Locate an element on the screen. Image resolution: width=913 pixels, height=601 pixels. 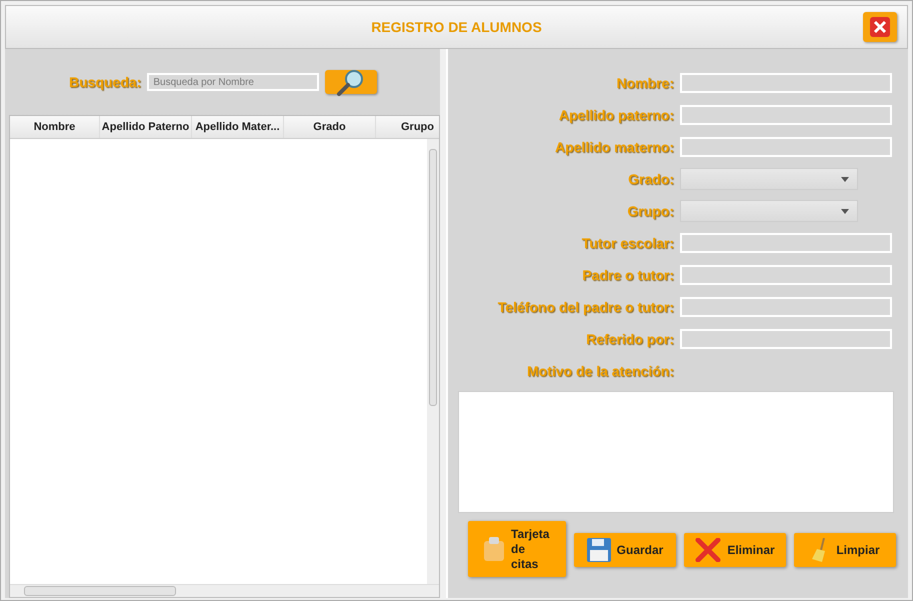
clipboard-icon is located at coordinates (494, 549).